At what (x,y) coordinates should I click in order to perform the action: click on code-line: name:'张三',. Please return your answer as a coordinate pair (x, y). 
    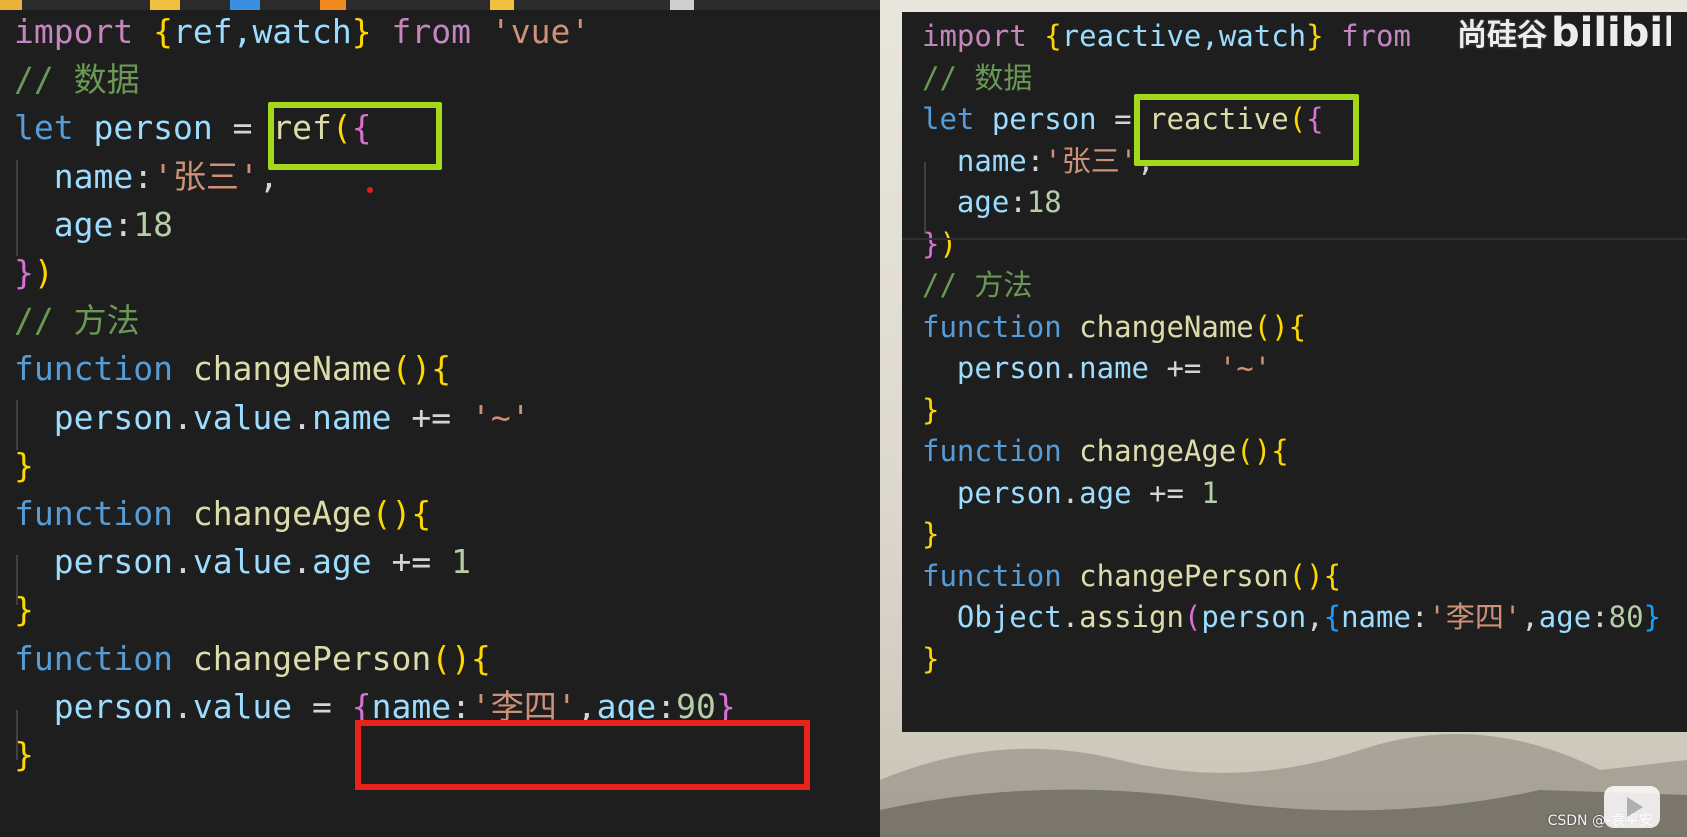
    Looking at the image, I should click on (1038, 161).